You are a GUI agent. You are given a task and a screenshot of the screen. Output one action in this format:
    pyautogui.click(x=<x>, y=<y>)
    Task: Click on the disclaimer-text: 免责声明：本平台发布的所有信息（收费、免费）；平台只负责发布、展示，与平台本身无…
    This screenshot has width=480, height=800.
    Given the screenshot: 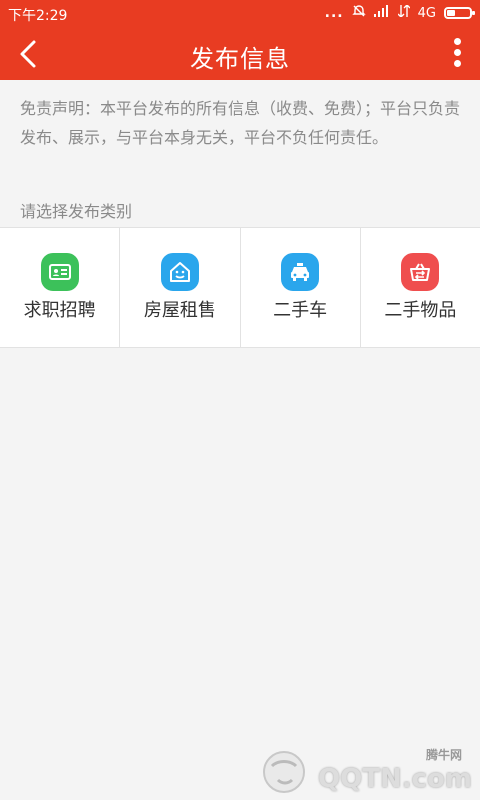 What is the action you would take?
    pyautogui.click(x=240, y=123)
    